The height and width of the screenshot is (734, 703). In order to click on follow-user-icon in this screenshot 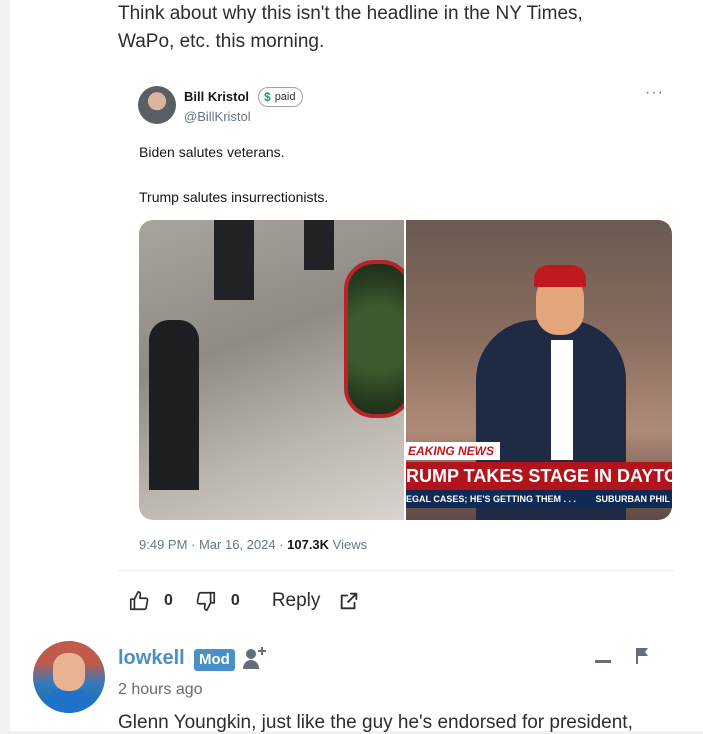, I will do `click(255, 658)`.